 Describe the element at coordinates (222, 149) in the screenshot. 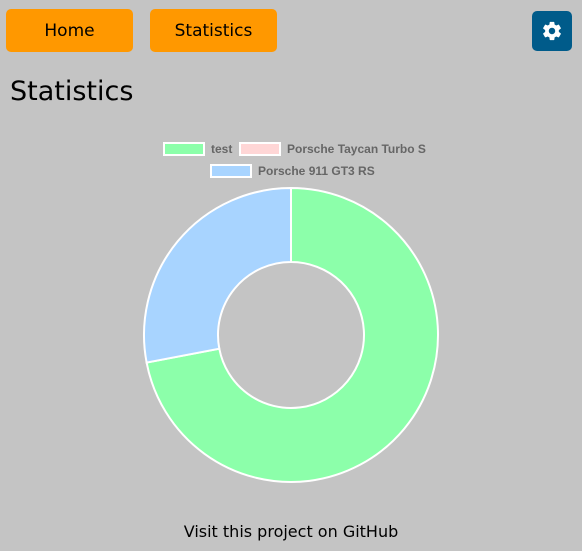

I see `legend-label: test` at that location.